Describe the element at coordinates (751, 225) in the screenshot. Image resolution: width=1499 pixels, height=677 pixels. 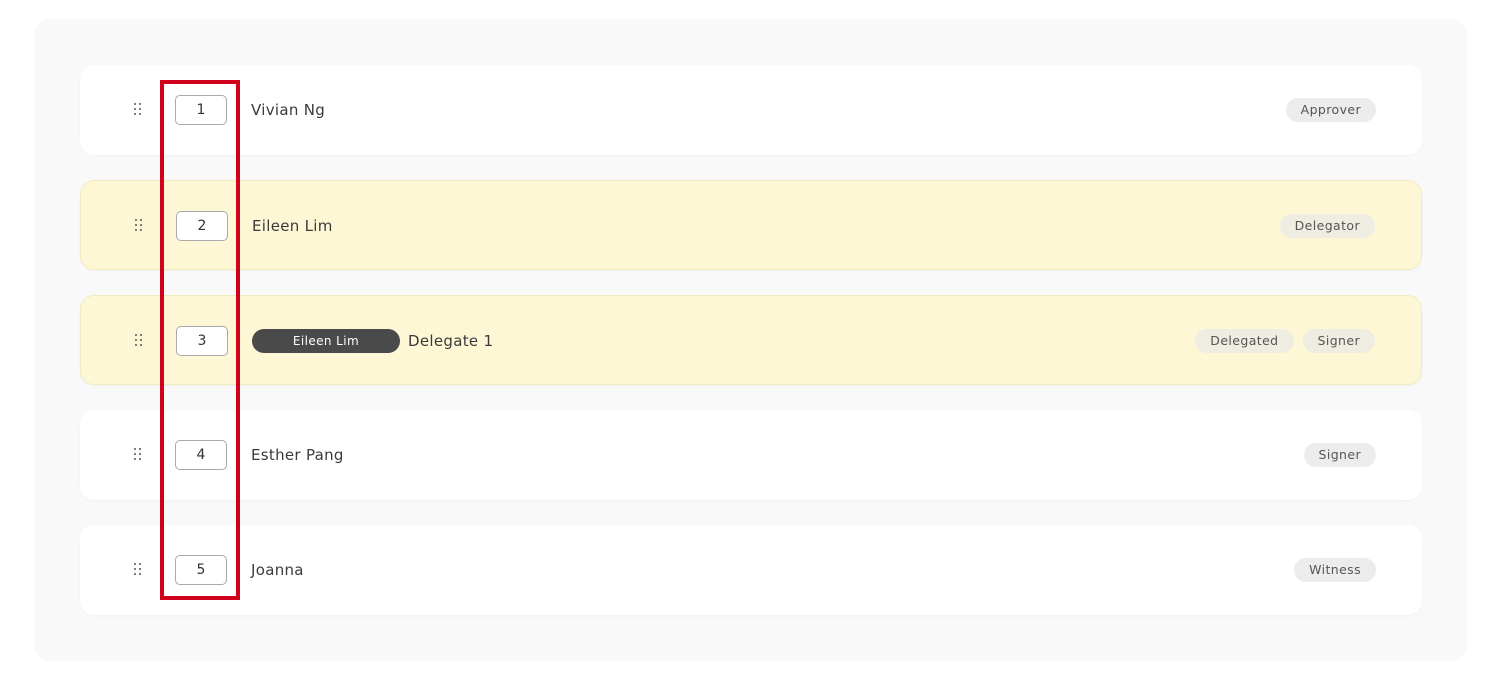
I see `list-item: Eileen Lim Delegator` at that location.